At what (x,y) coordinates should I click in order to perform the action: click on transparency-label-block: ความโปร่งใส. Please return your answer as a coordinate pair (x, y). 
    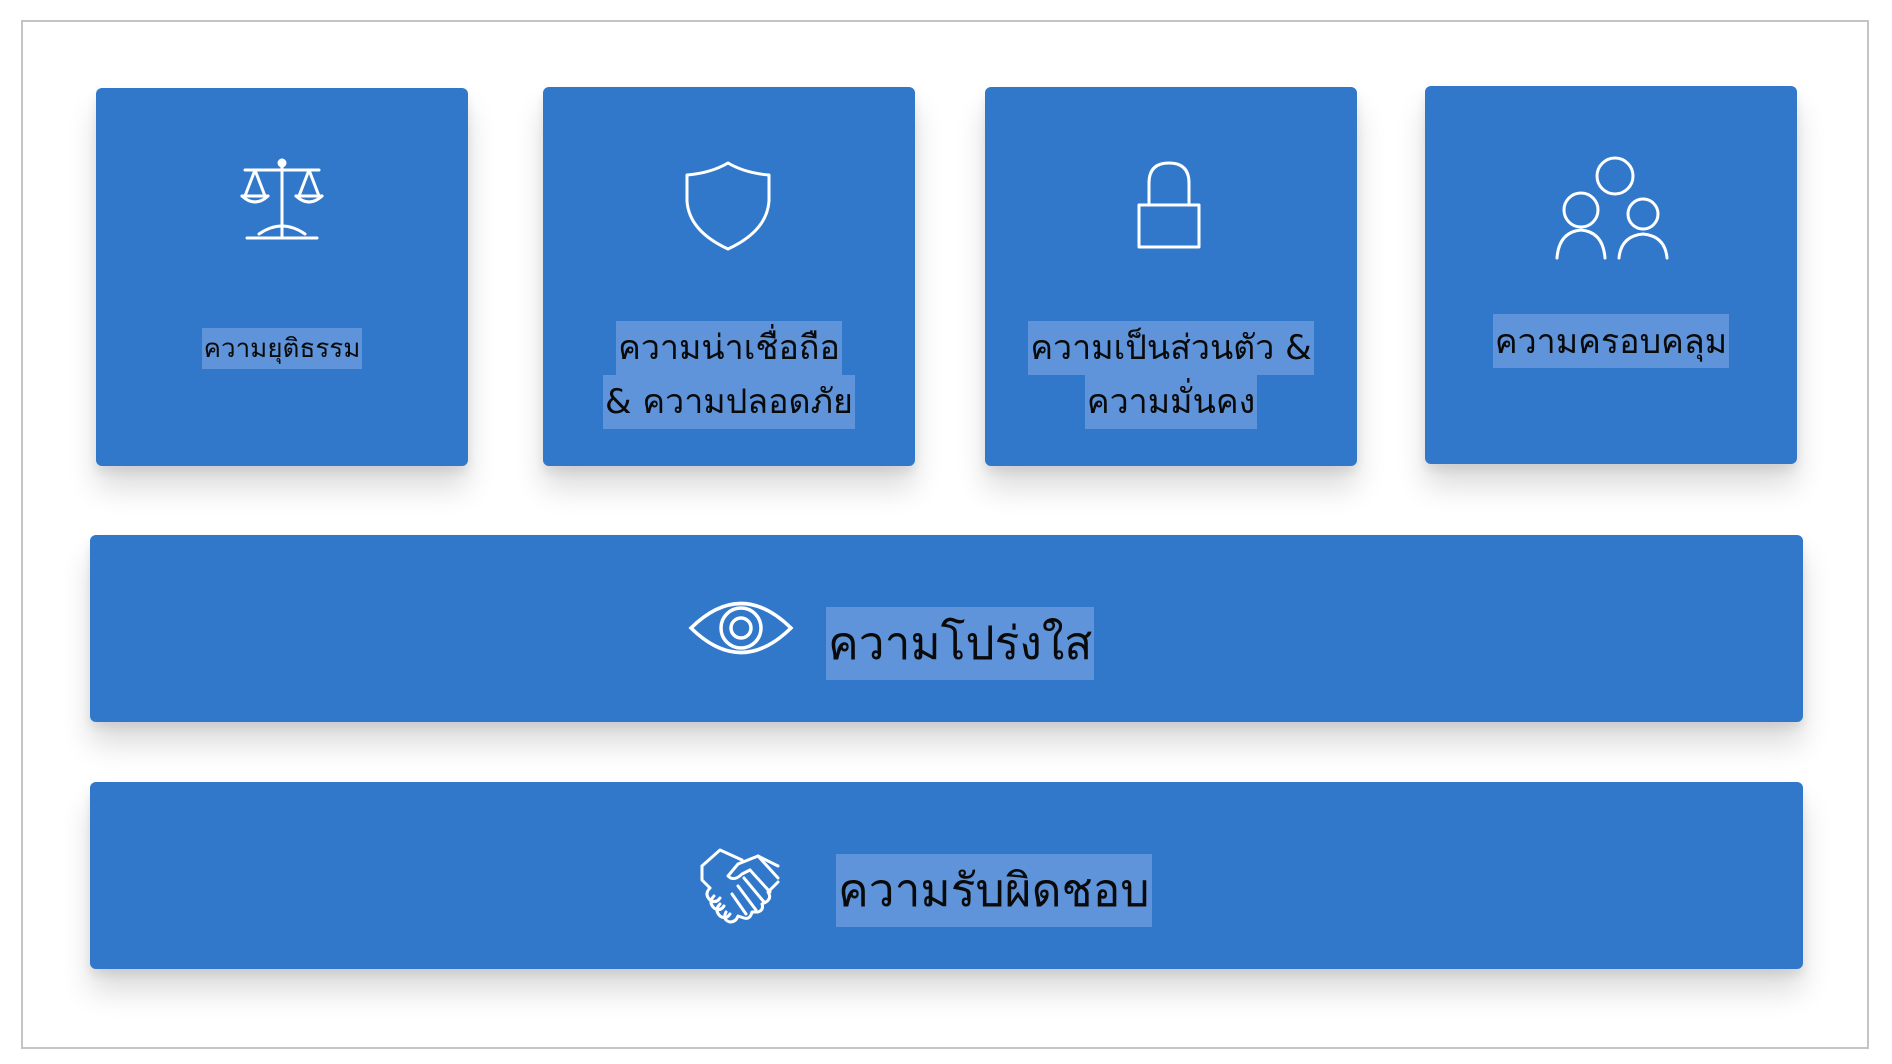
    Looking at the image, I should click on (960, 643).